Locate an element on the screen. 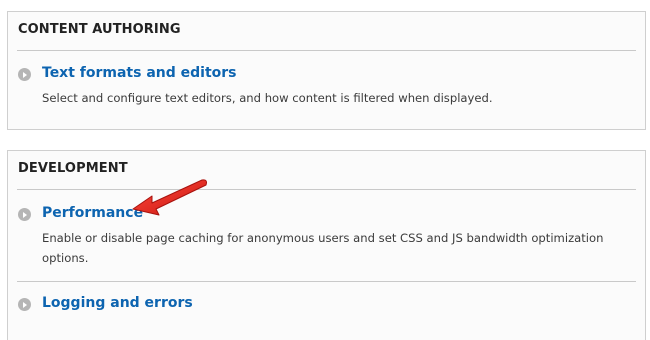 Image resolution: width=650 pixels, height=340 pixels. section-title-development: DEVELOPMENT is located at coordinates (73, 168).